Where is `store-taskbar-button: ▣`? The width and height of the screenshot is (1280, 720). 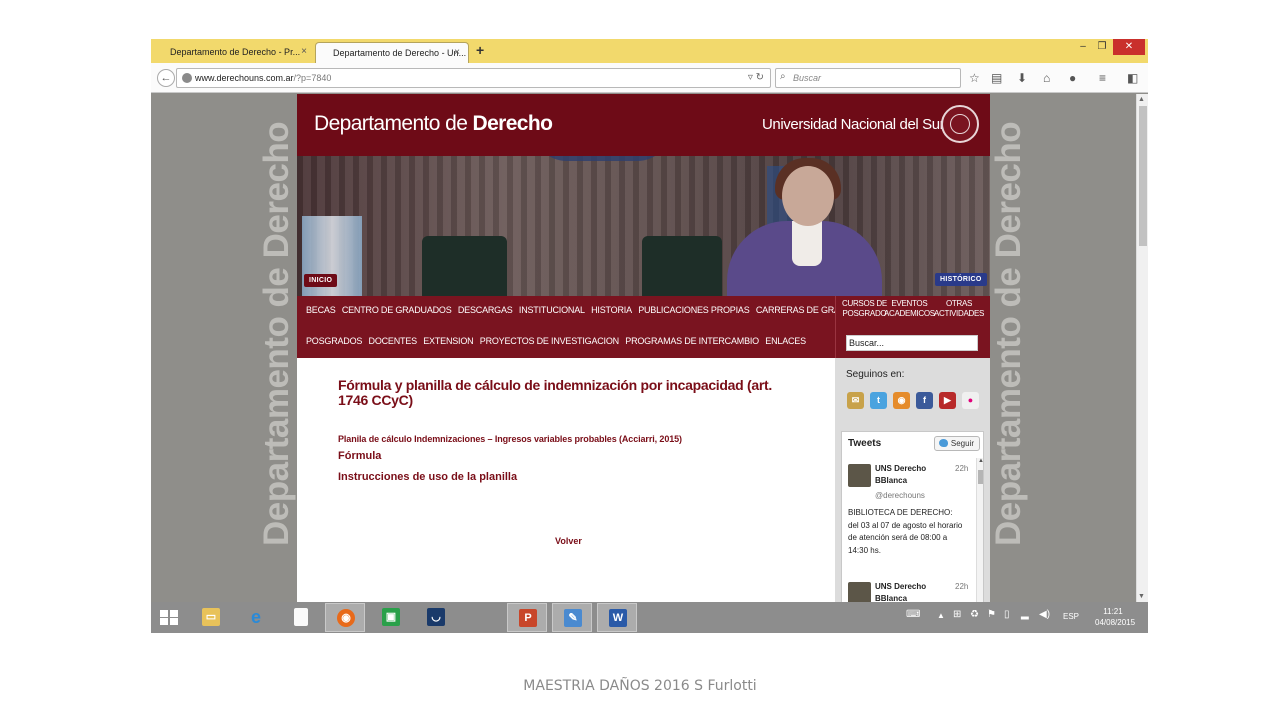 store-taskbar-button: ▣ is located at coordinates (391, 617).